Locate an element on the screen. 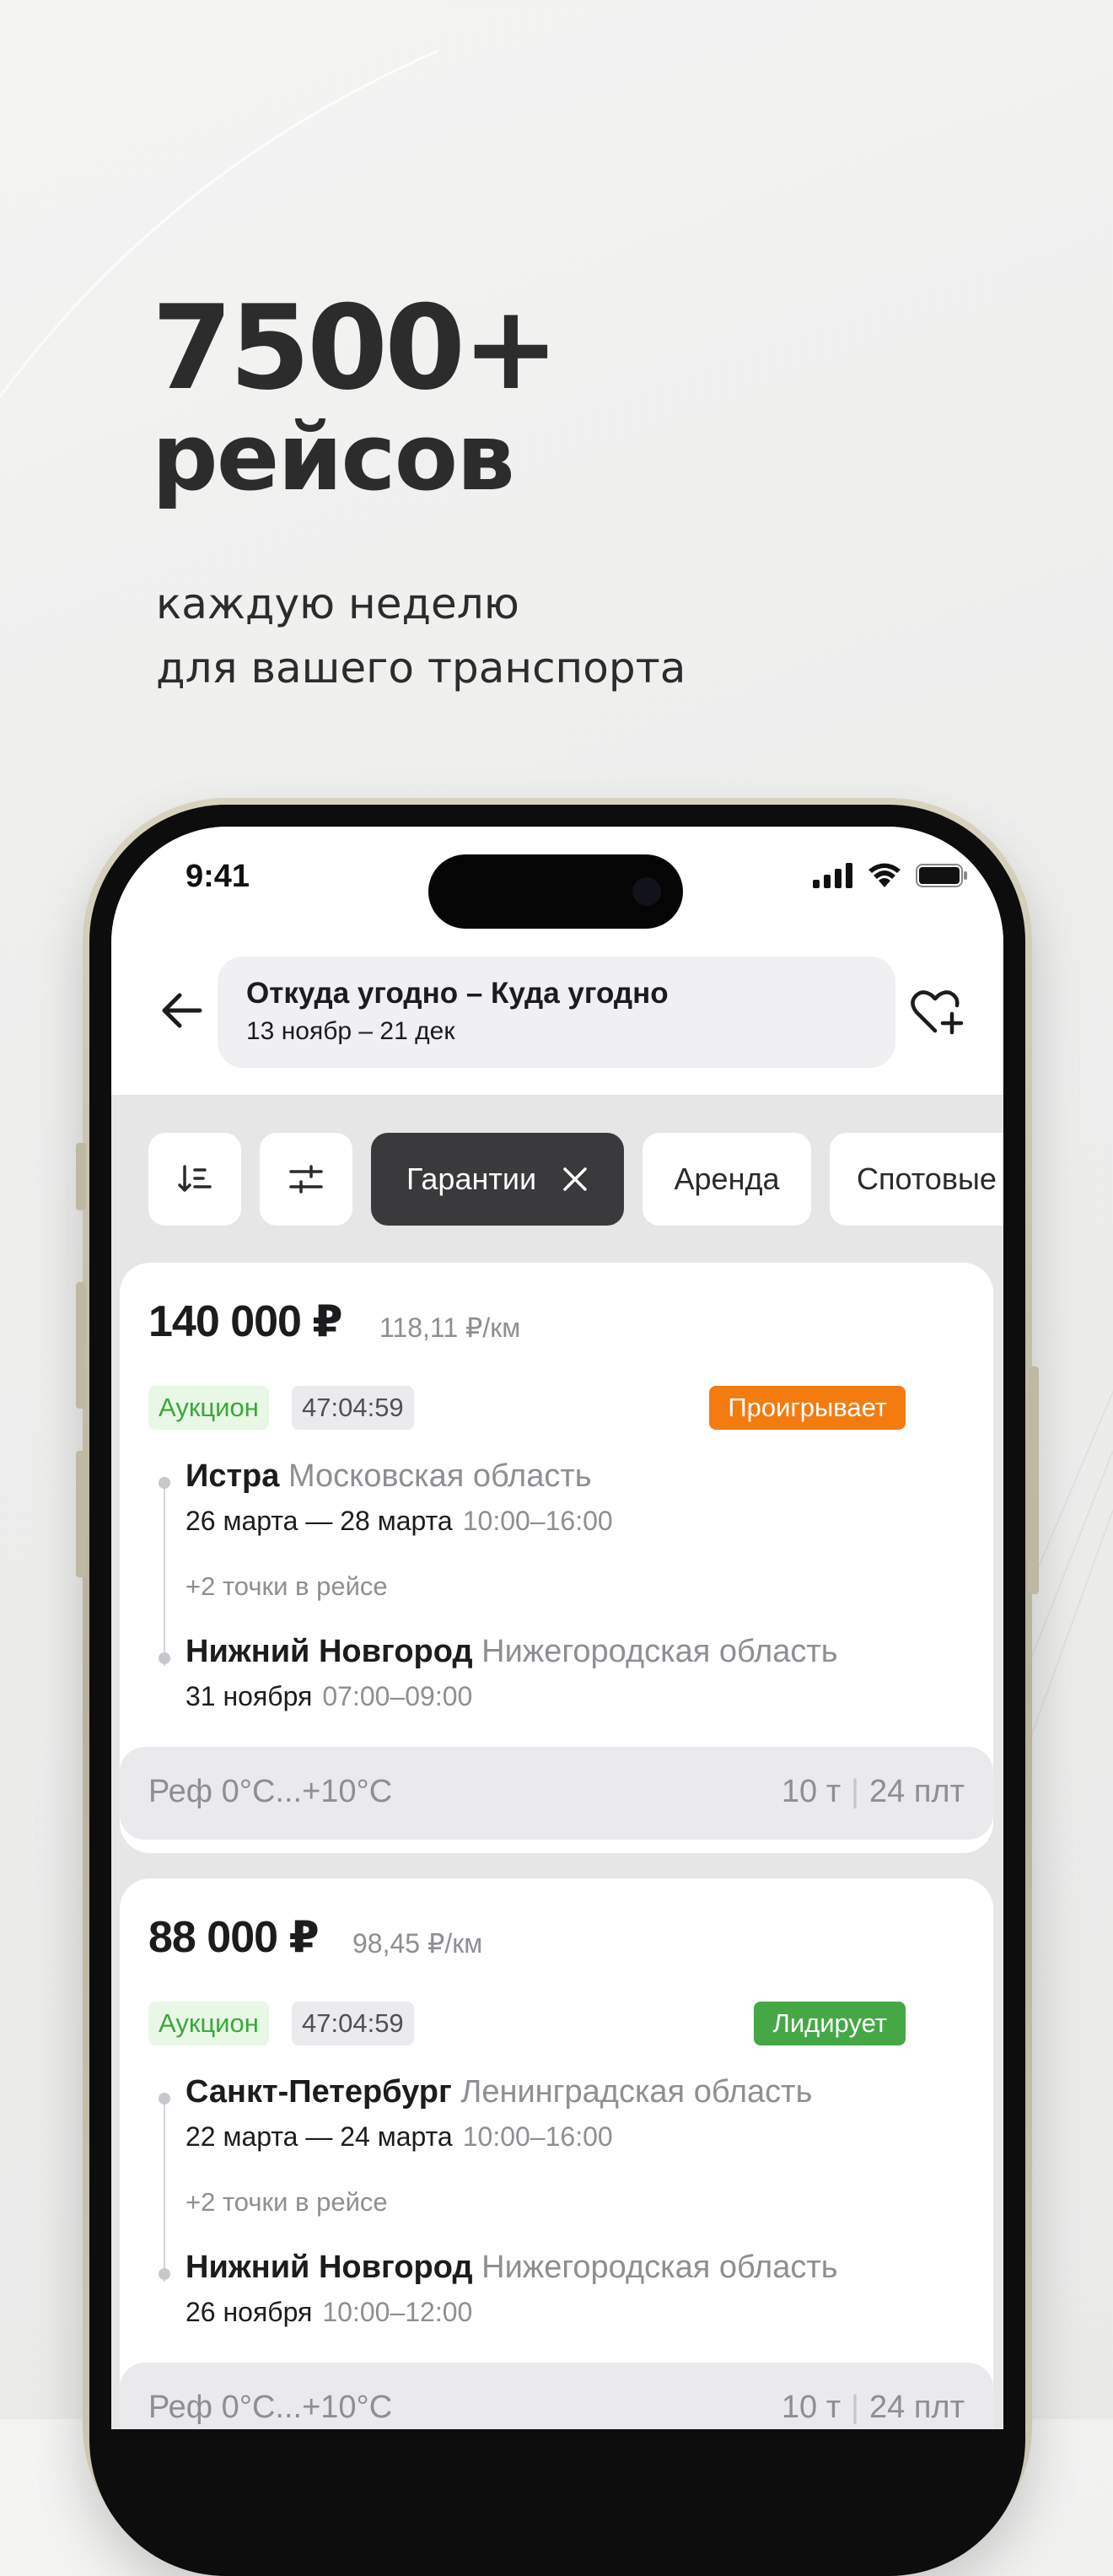  filter-settings-button is located at coordinates (306, 1179).